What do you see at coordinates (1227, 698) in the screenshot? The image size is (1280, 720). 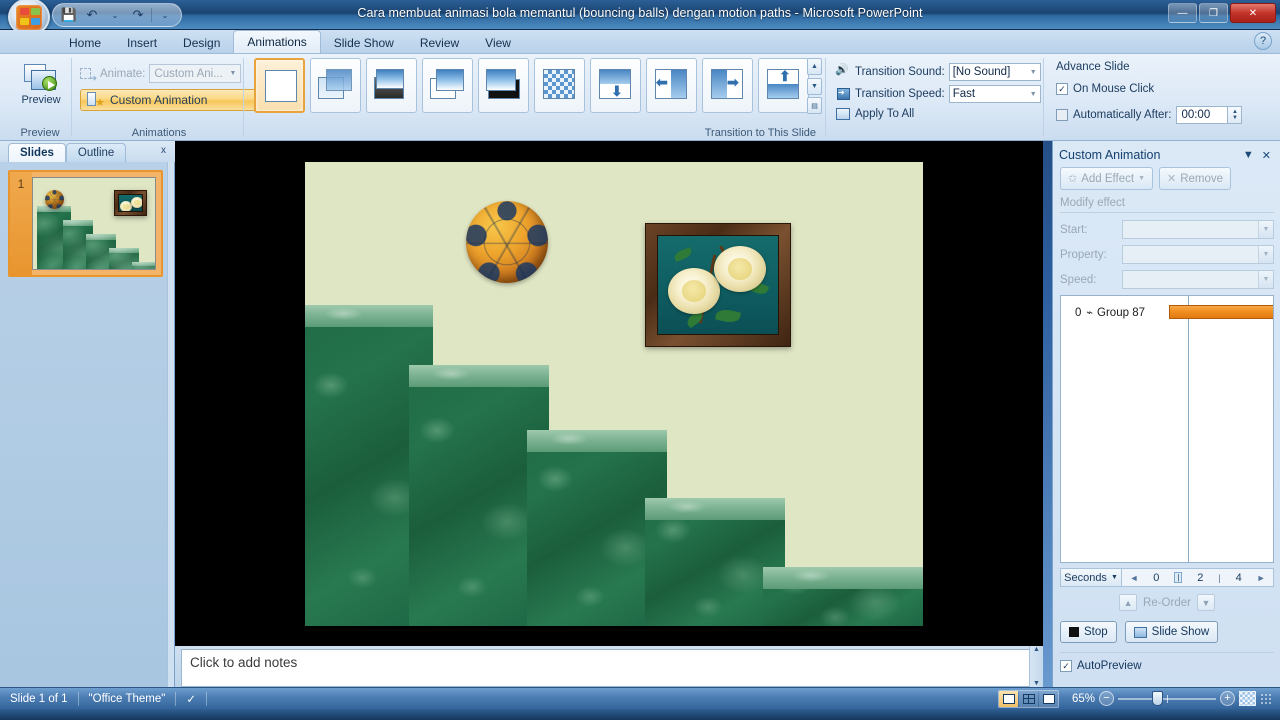 I see `zoom-in-button: +` at bounding box center [1227, 698].